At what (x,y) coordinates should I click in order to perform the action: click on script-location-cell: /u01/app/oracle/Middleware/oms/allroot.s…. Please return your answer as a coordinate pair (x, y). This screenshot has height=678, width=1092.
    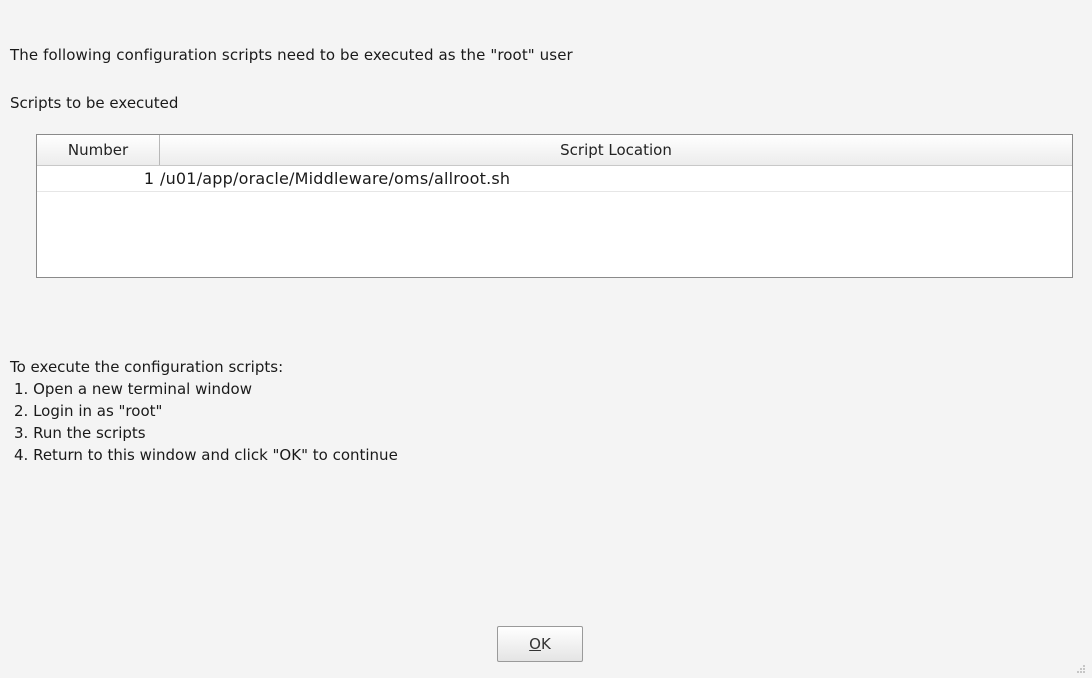
    Looking at the image, I should click on (335, 178).